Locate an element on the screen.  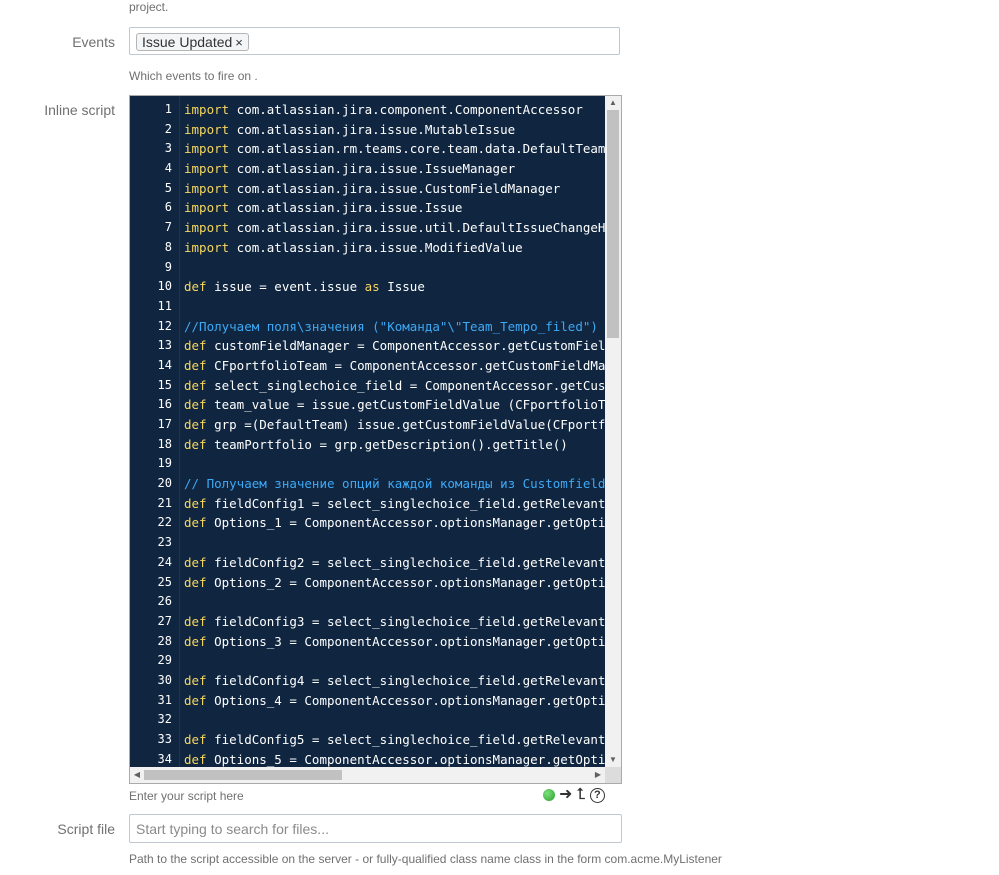
code-keyword: as is located at coordinates (372, 287).